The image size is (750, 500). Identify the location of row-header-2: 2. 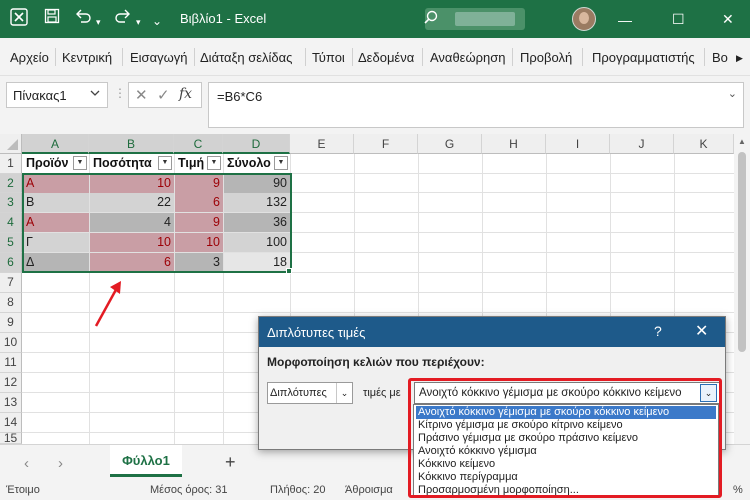
(11, 183).